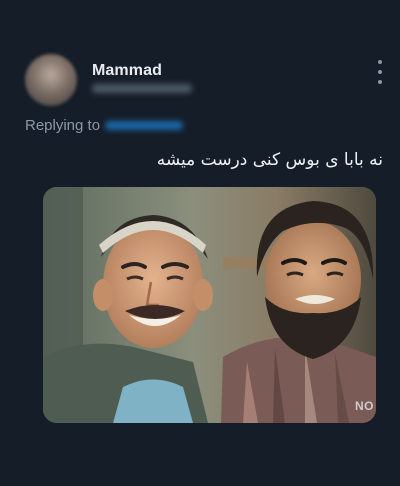 The width and height of the screenshot is (400, 486). I want to click on author-handle-redacted, so click(142, 88).